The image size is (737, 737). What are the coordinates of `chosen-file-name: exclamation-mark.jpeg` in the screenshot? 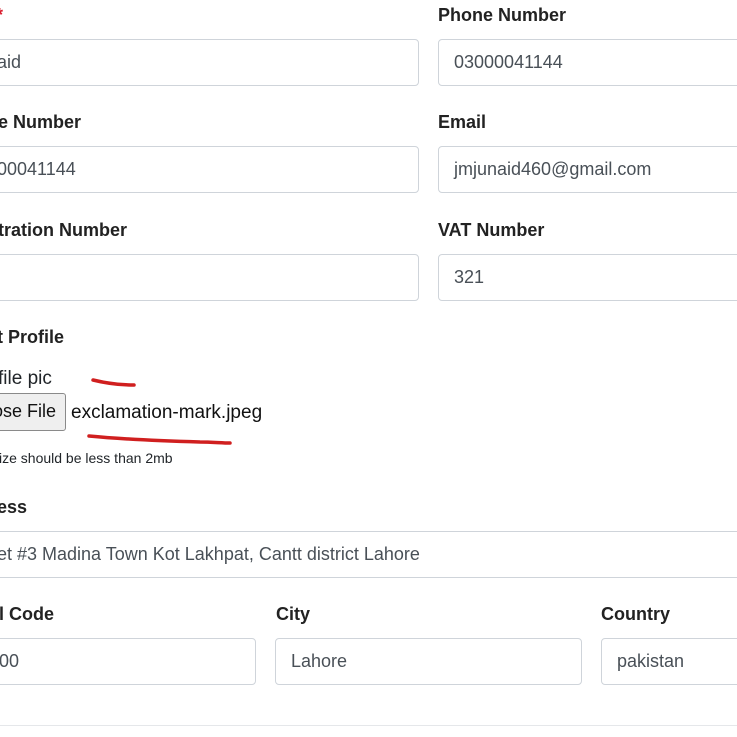 It's located at (167, 412).